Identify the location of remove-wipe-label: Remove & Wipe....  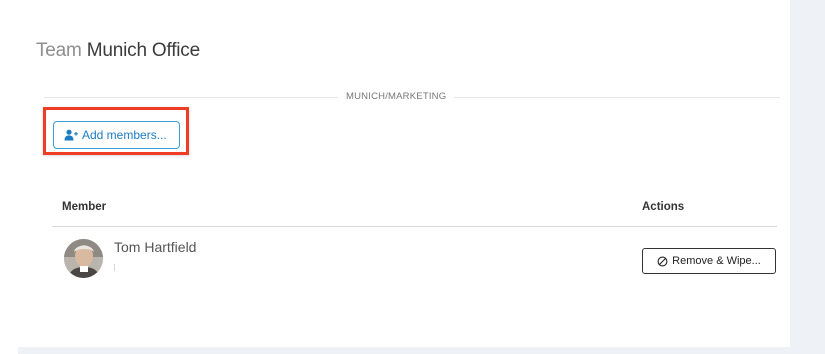
(716, 261).